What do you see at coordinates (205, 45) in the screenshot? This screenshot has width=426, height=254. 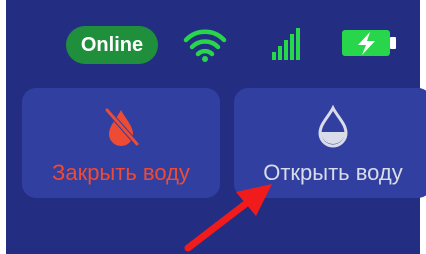 I see `wifi-icon` at bounding box center [205, 45].